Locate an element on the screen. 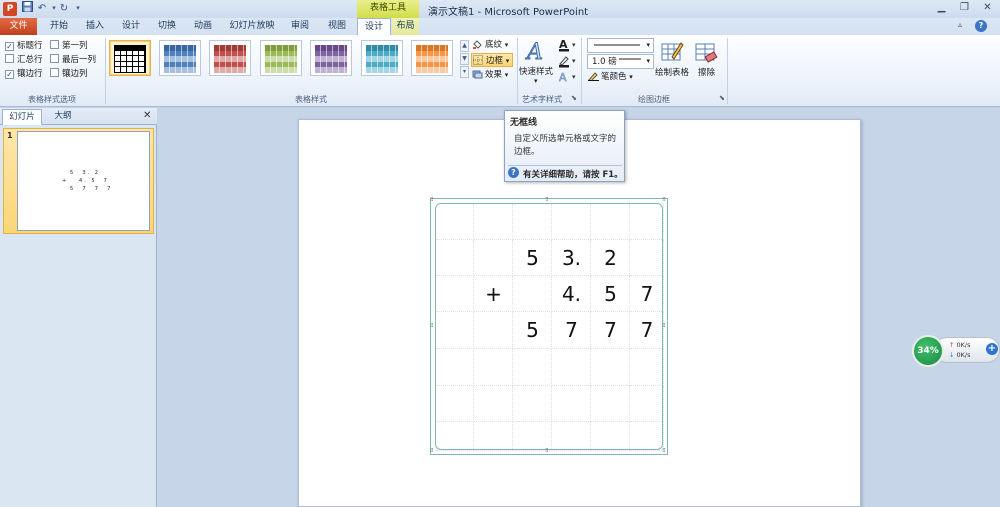 This screenshot has width=1000, height=507. table-cell: 4. is located at coordinates (571, 294).